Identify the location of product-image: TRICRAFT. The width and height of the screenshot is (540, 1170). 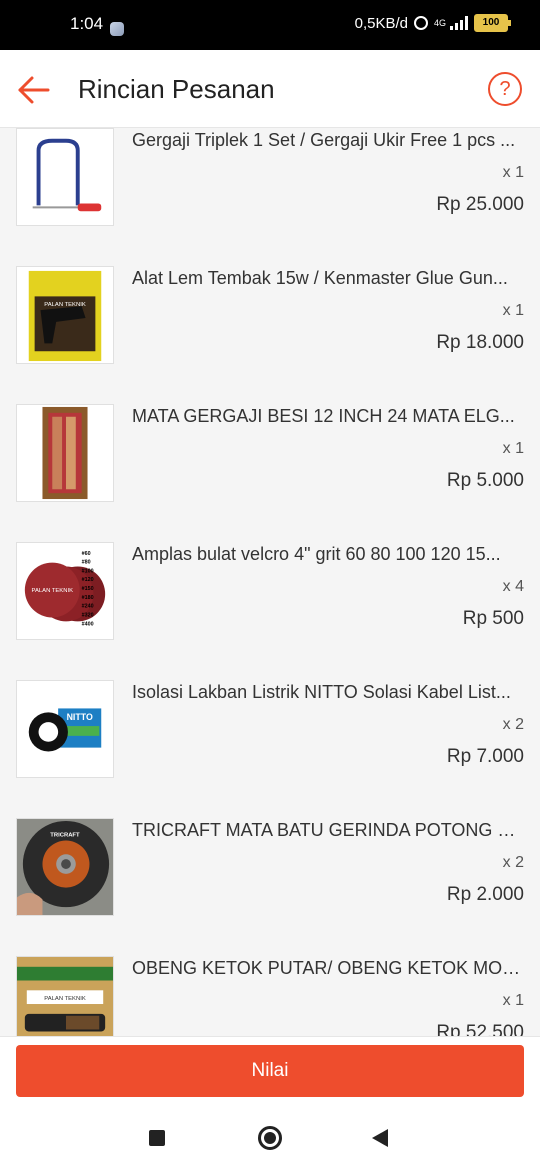
(65, 867).